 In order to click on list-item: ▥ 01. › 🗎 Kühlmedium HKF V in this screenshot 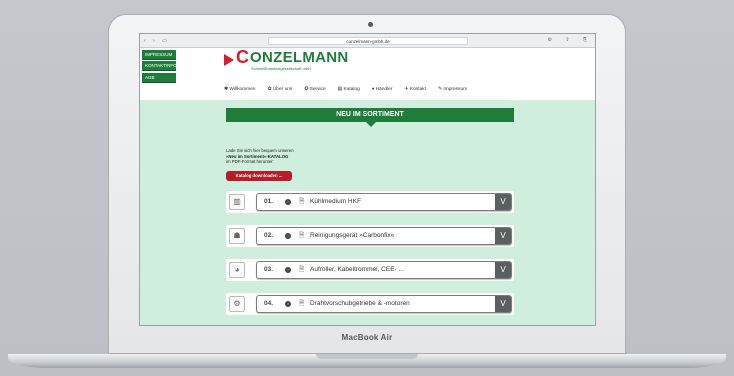, I will do `click(370, 202)`.